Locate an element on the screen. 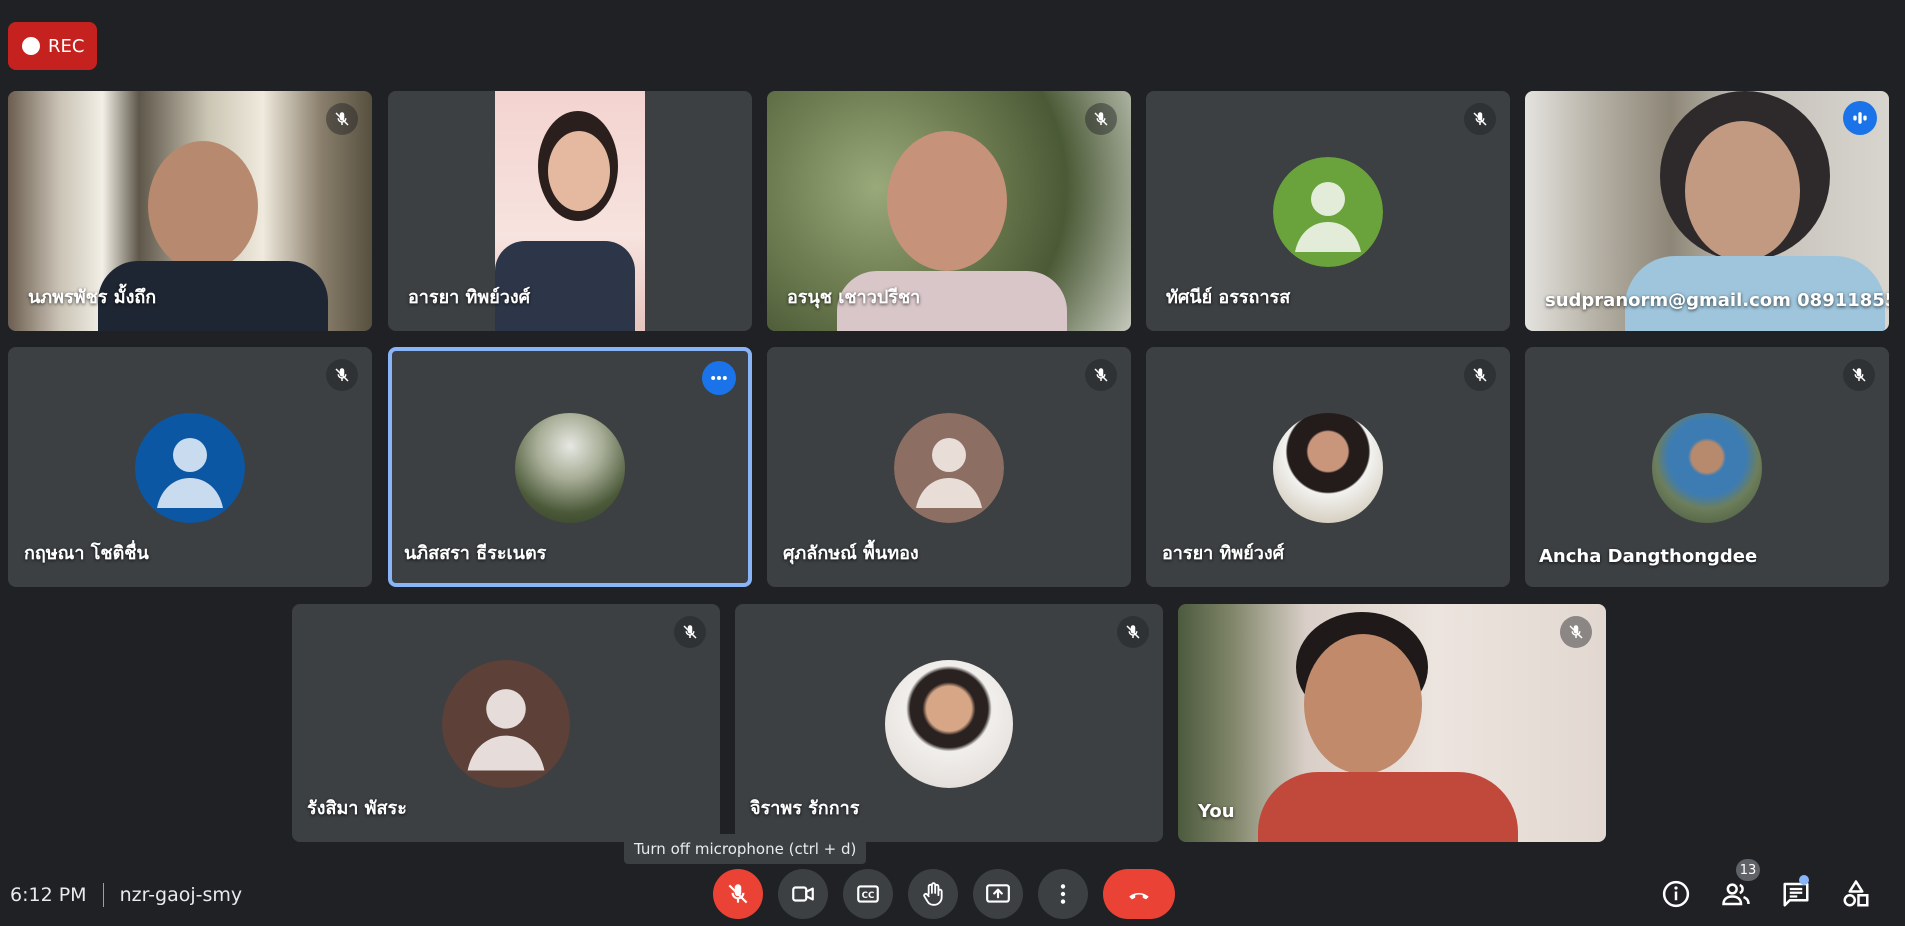  participant-name: ทัศนีย์ อรรถารส is located at coordinates (1228, 297).